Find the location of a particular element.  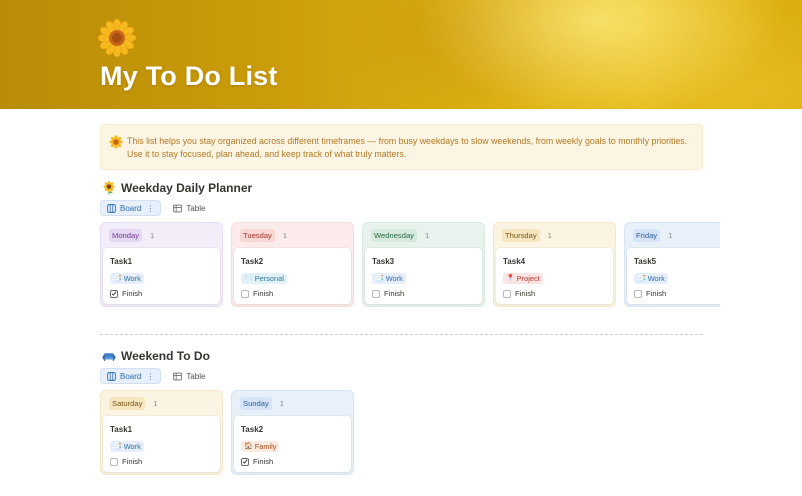

column-header: Tuesday 1 is located at coordinates (292, 235).